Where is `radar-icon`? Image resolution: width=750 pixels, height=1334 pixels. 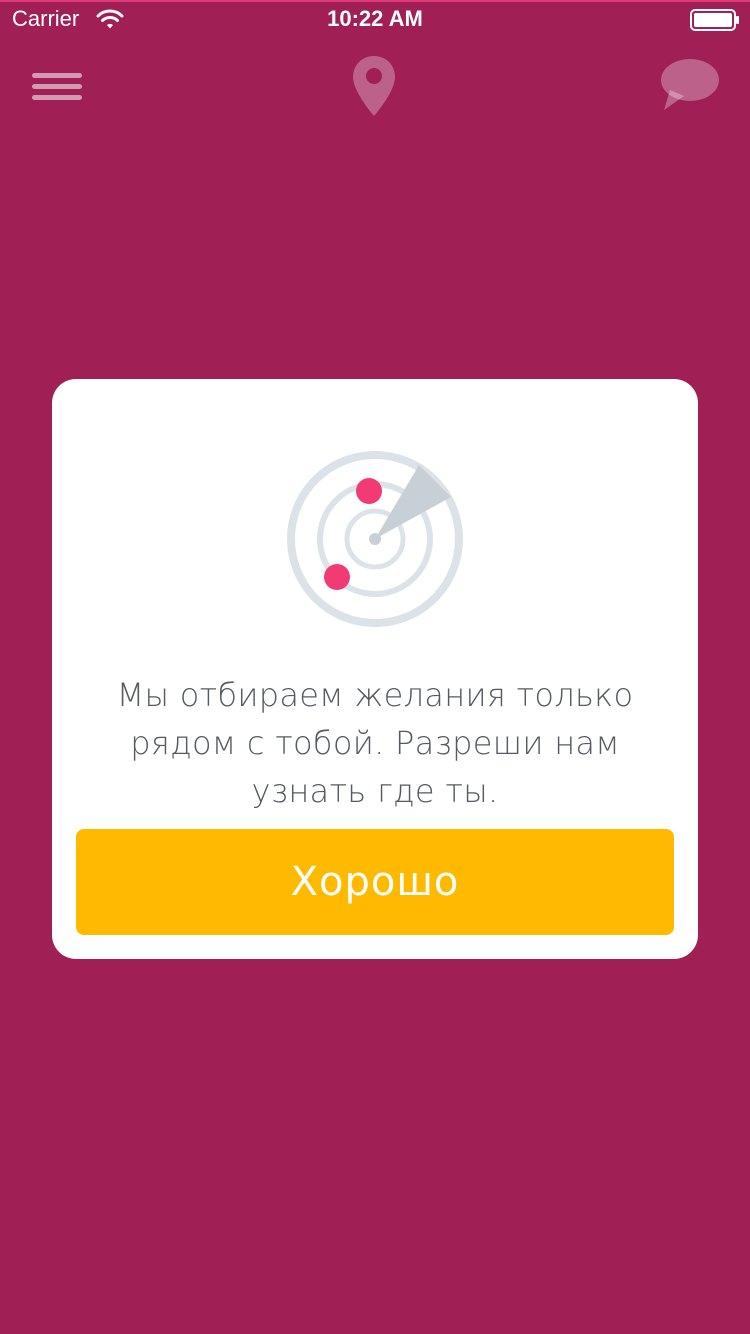 radar-icon is located at coordinates (375, 539).